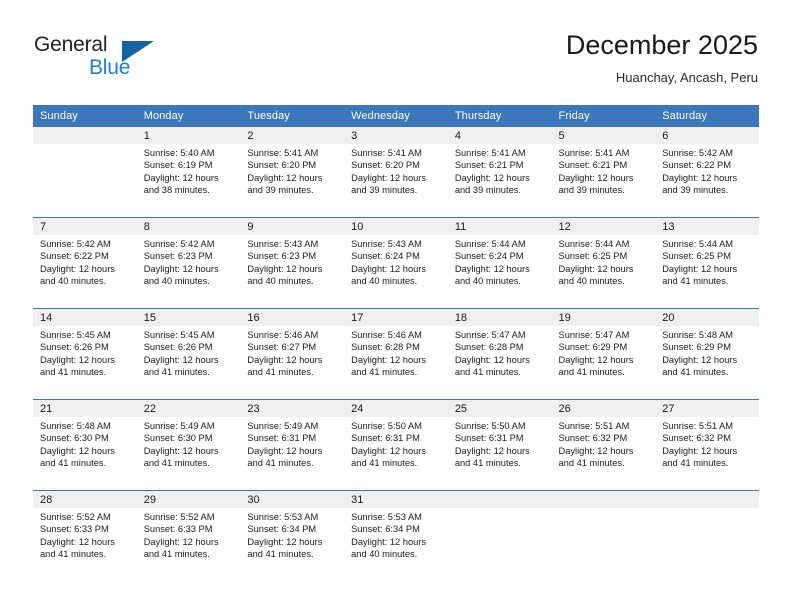 The height and width of the screenshot is (612, 792). Describe the element at coordinates (283, 244) in the screenshot. I see `sunrise-text: Sunrise: 5:43 AM` at that location.